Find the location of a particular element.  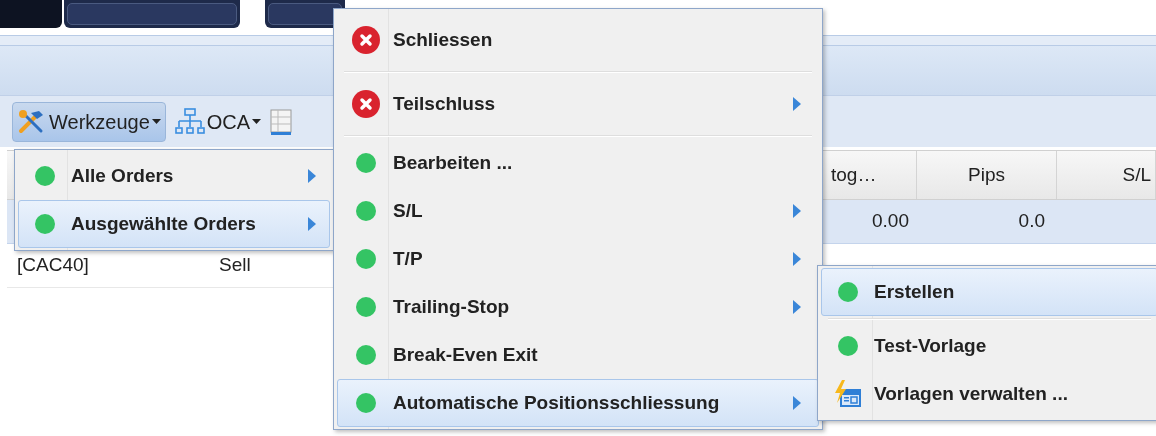

menu-item: Ausgewählte Orders is located at coordinates (174, 224).